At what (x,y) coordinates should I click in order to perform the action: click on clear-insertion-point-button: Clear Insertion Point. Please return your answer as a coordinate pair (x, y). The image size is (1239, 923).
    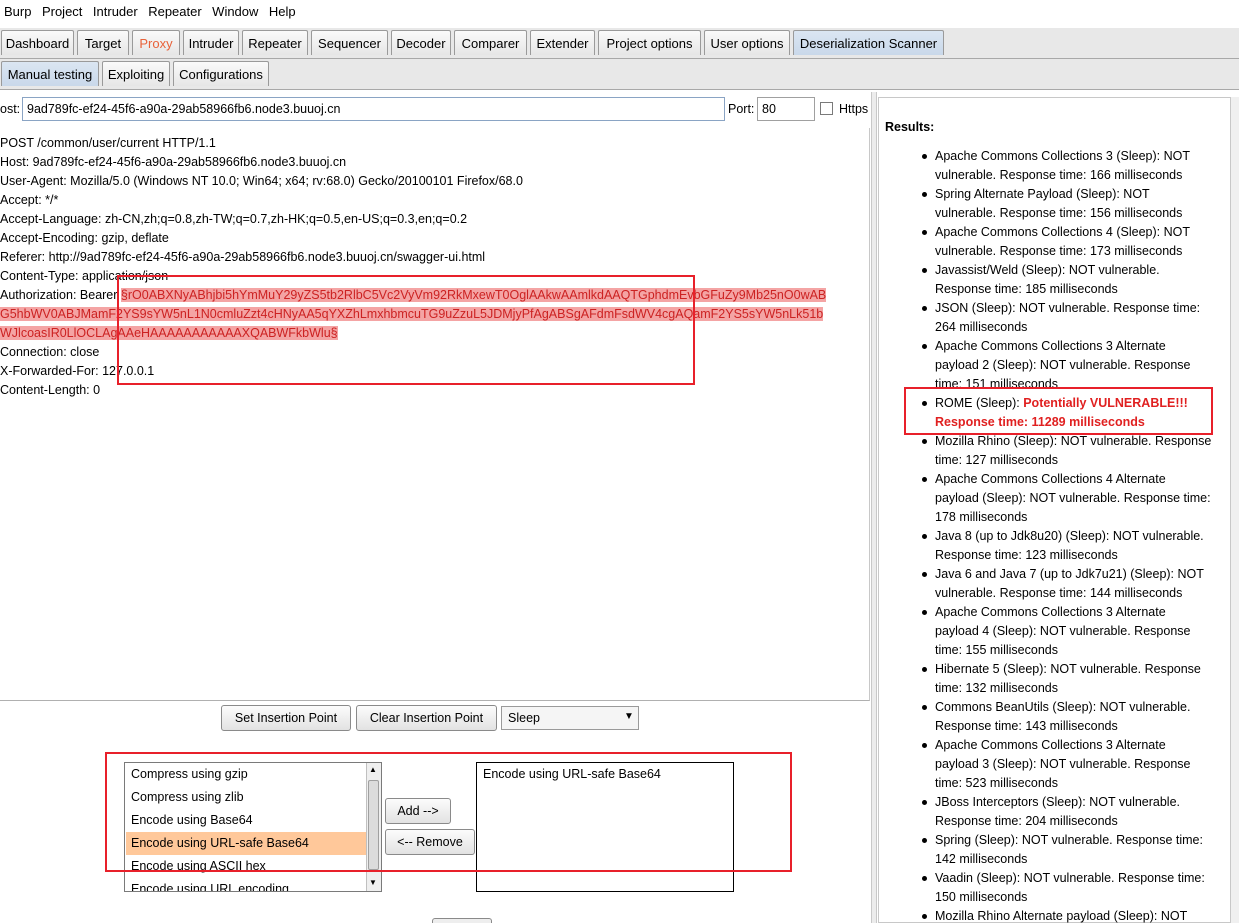
    Looking at the image, I should click on (426, 718).